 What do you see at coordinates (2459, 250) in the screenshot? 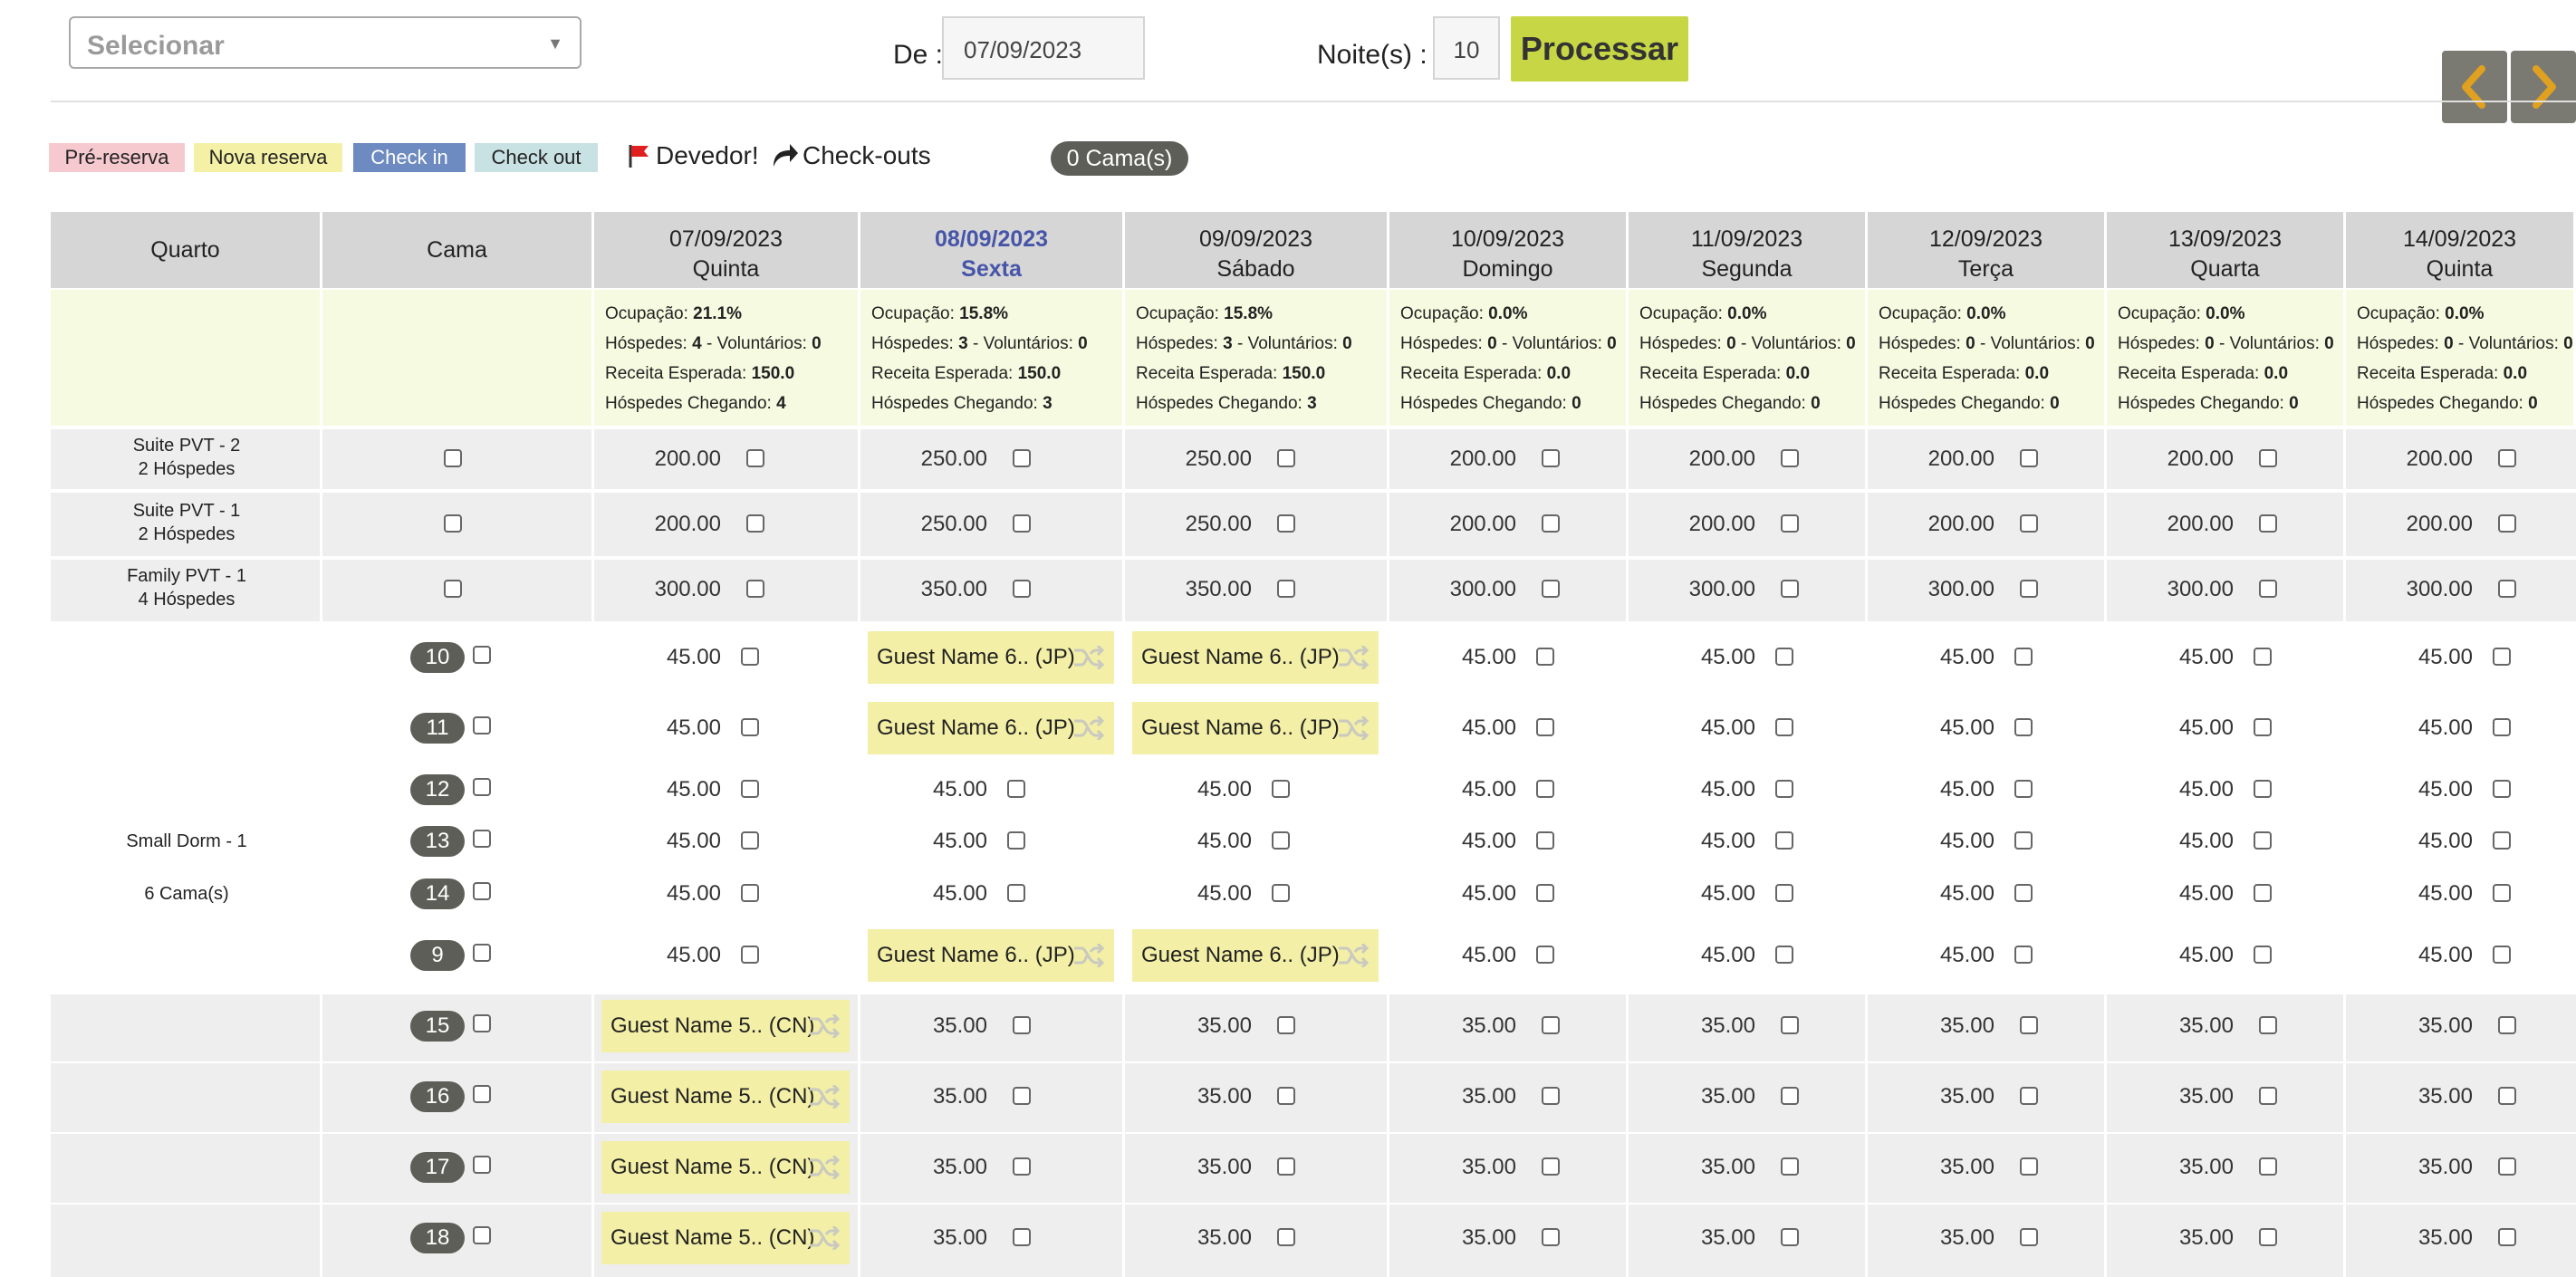
I see `date-header: 14/09/2023 Quinta` at bounding box center [2459, 250].